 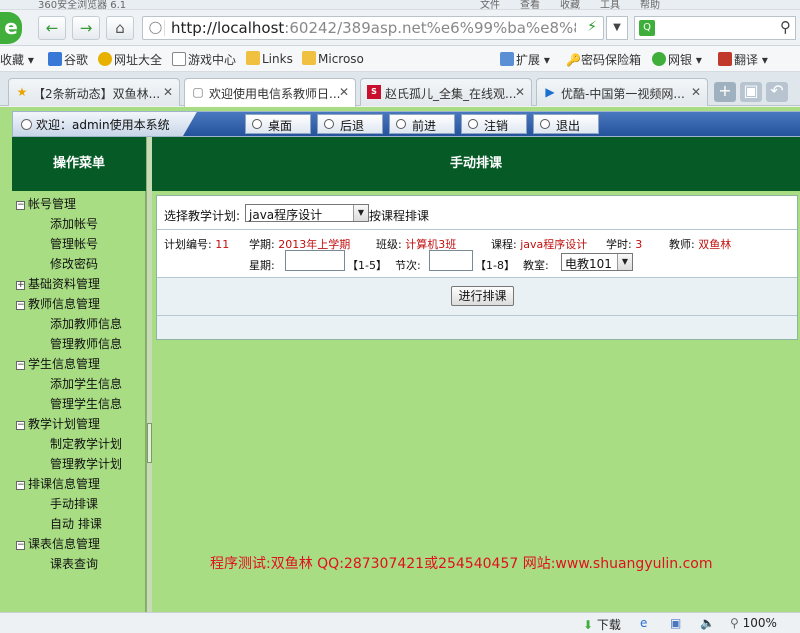 I want to click on search-icon: ⚲, so click(x=785, y=27).